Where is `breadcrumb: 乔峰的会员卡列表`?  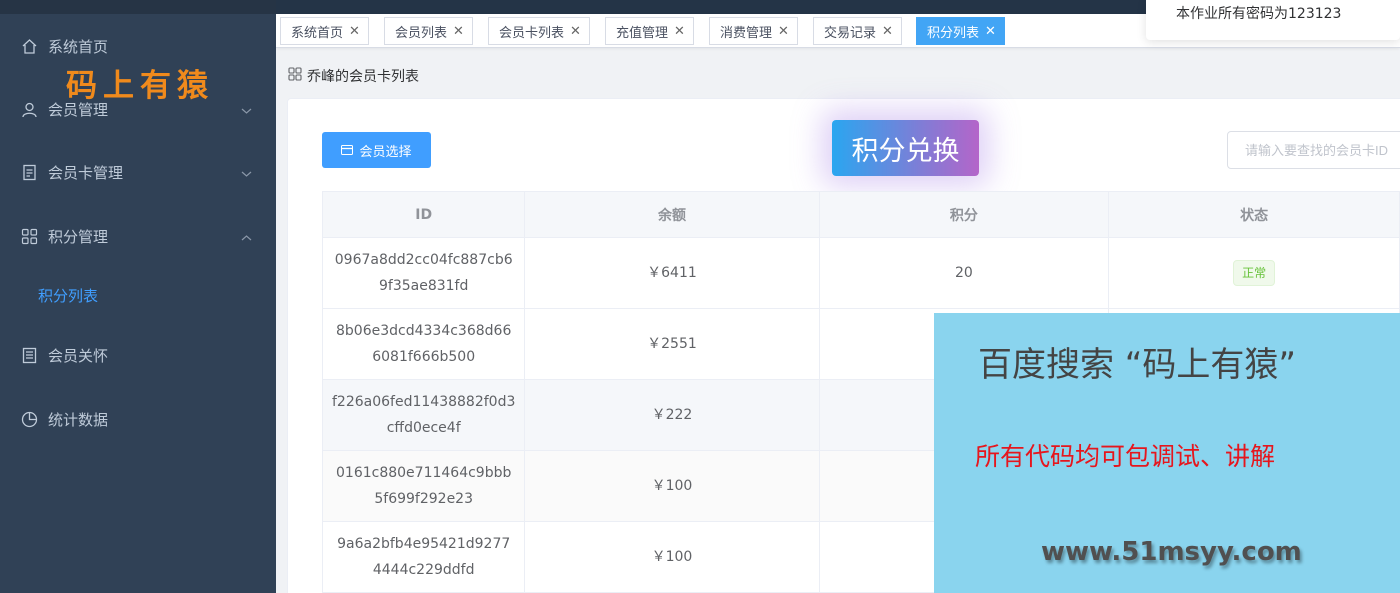 breadcrumb: 乔峰的会员卡列表 is located at coordinates (353, 76).